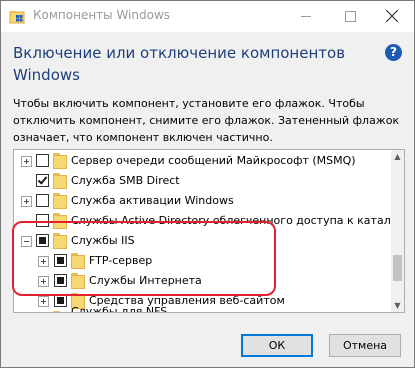  What do you see at coordinates (125, 180) in the screenshot?
I see `tree-item-label: Служба SMB Direct` at bounding box center [125, 180].